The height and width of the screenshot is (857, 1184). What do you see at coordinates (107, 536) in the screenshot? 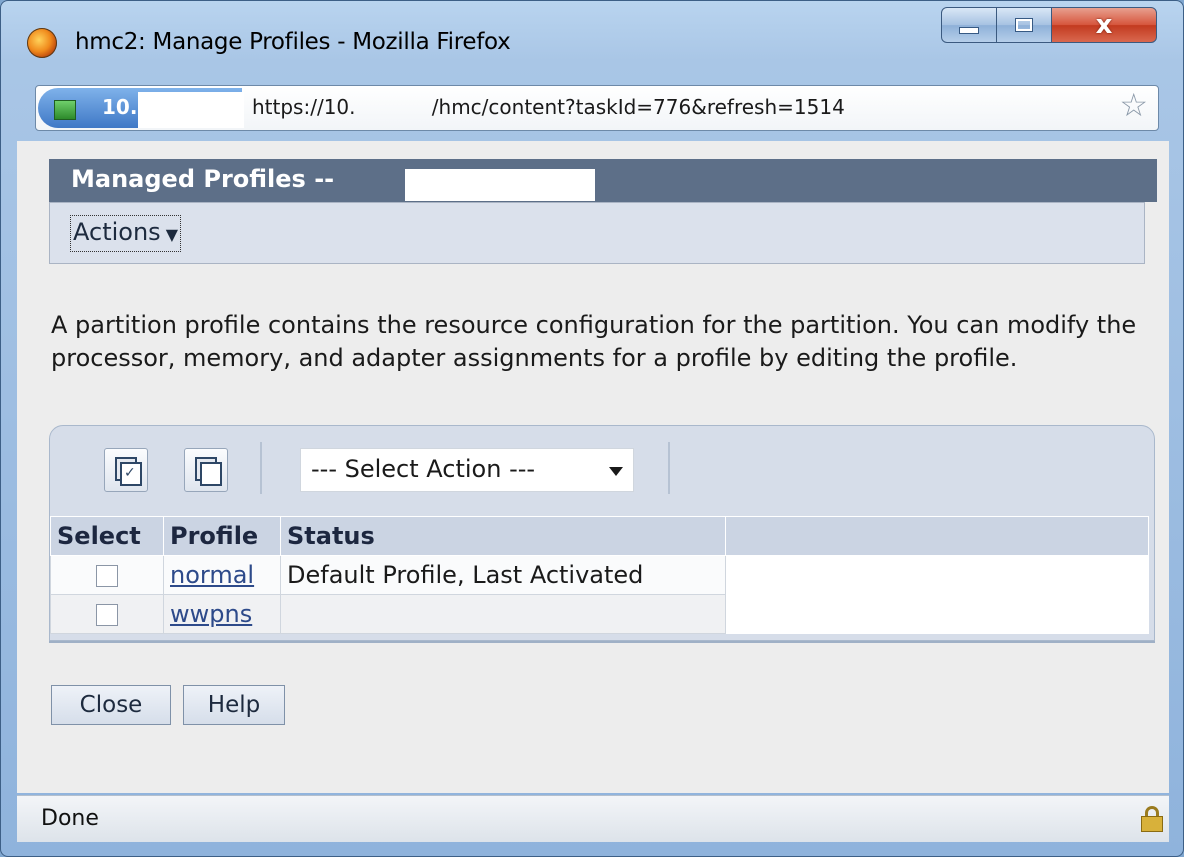
I see `column-header-select: Select` at bounding box center [107, 536].